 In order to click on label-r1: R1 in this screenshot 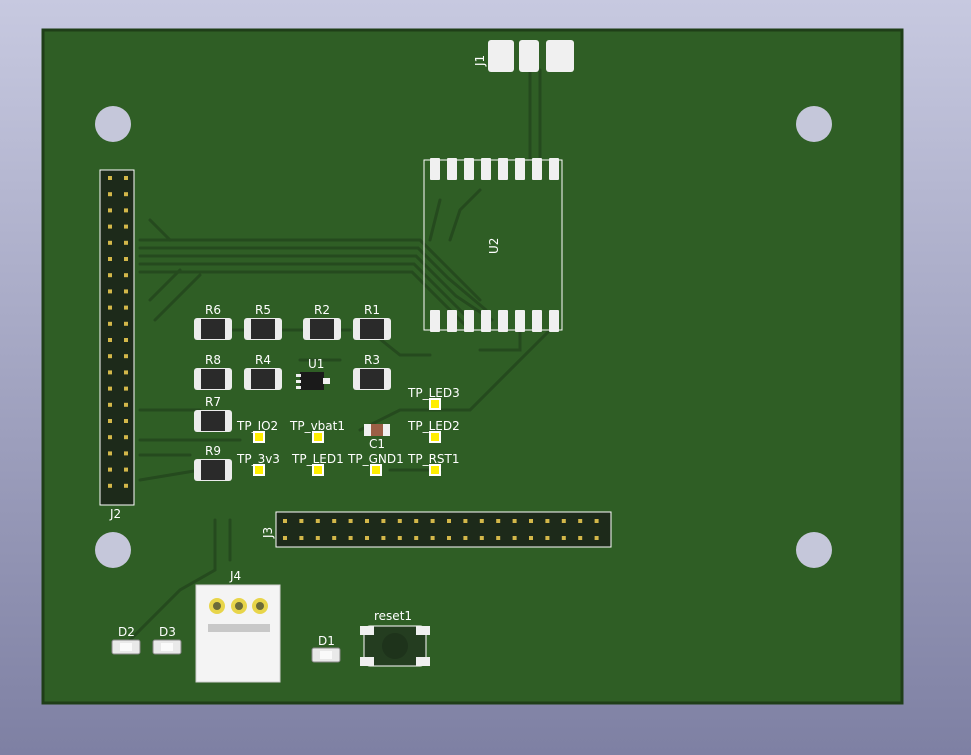, I will do `click(372, 310)`.